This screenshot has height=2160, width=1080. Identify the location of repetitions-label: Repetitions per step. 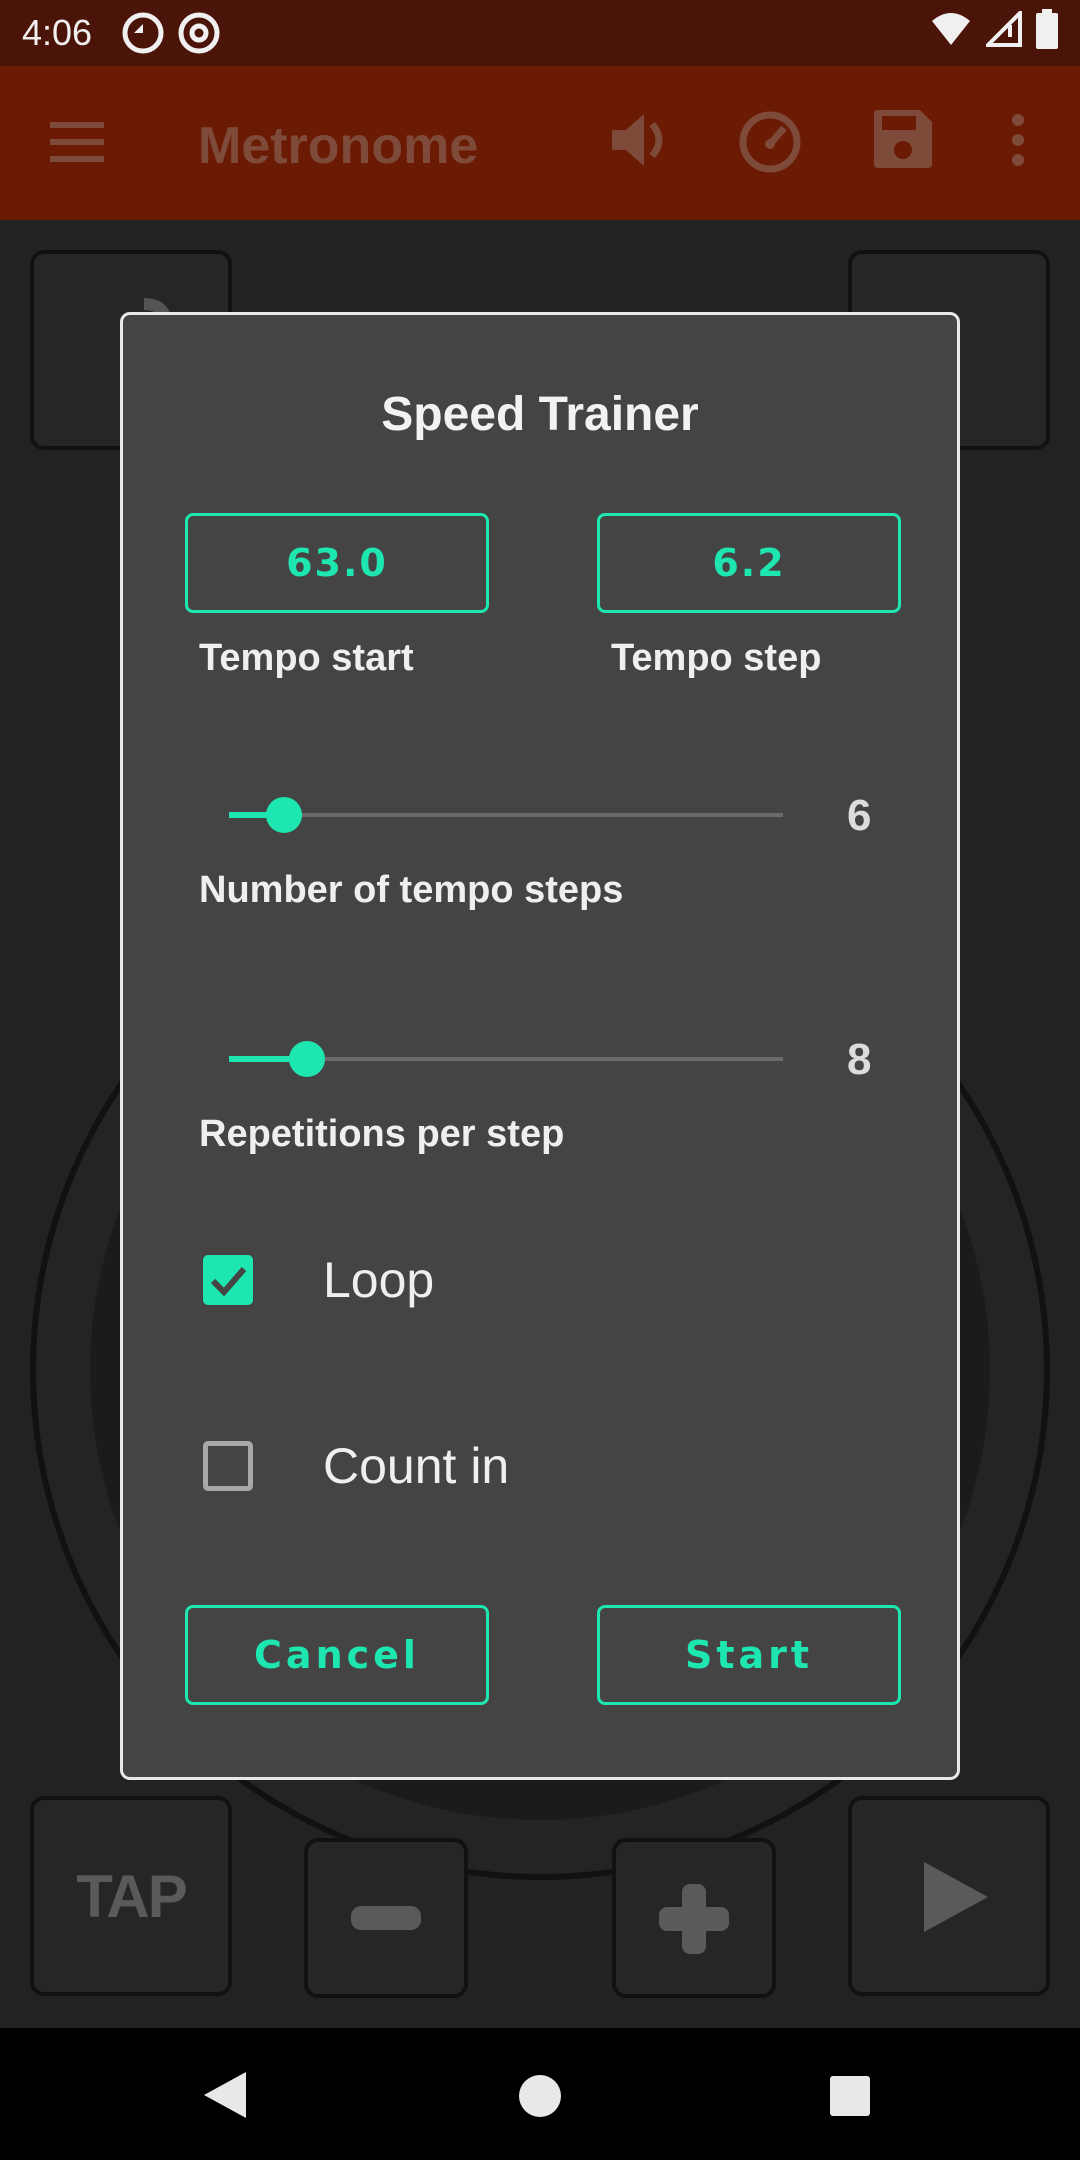
(382, 1134).